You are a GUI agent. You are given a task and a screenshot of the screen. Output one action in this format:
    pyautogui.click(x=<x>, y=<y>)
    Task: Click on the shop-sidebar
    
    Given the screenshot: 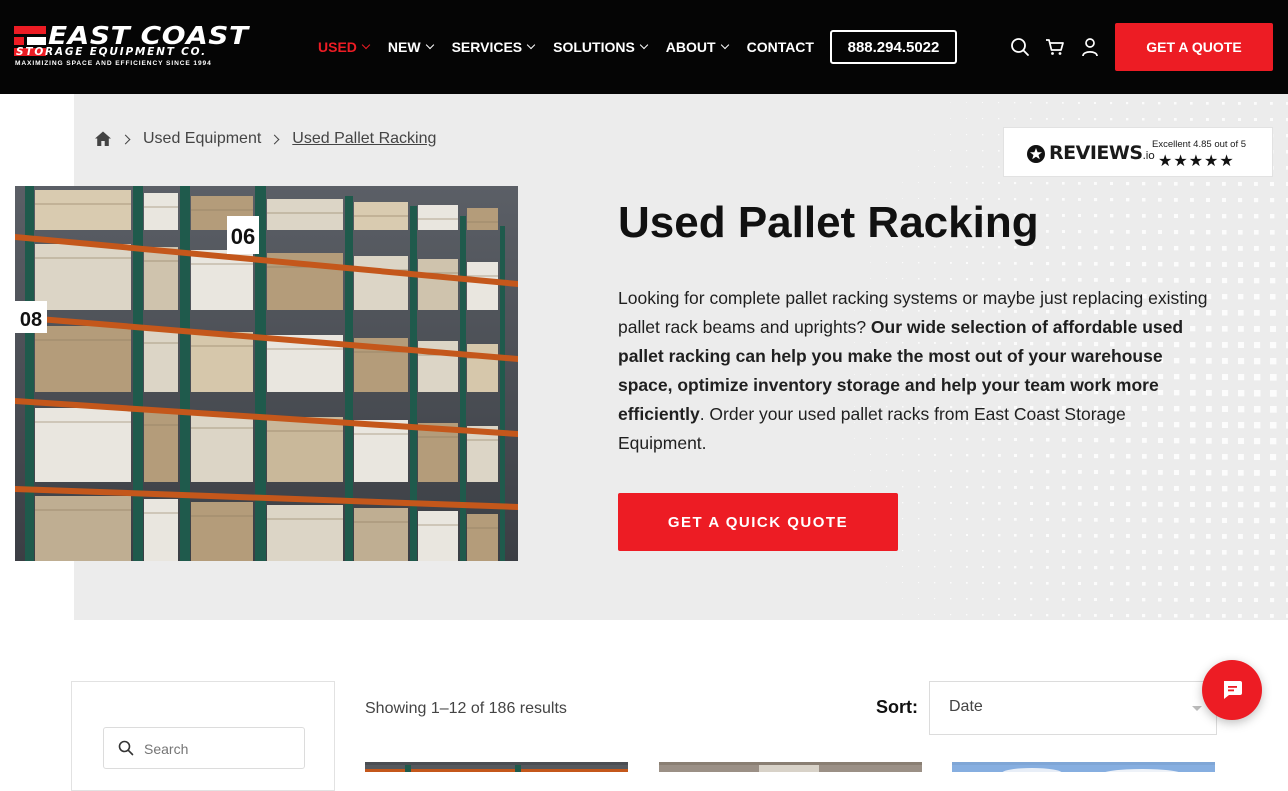 What is the action you would take?
    pyautogui.click(x=203, y=736)
    